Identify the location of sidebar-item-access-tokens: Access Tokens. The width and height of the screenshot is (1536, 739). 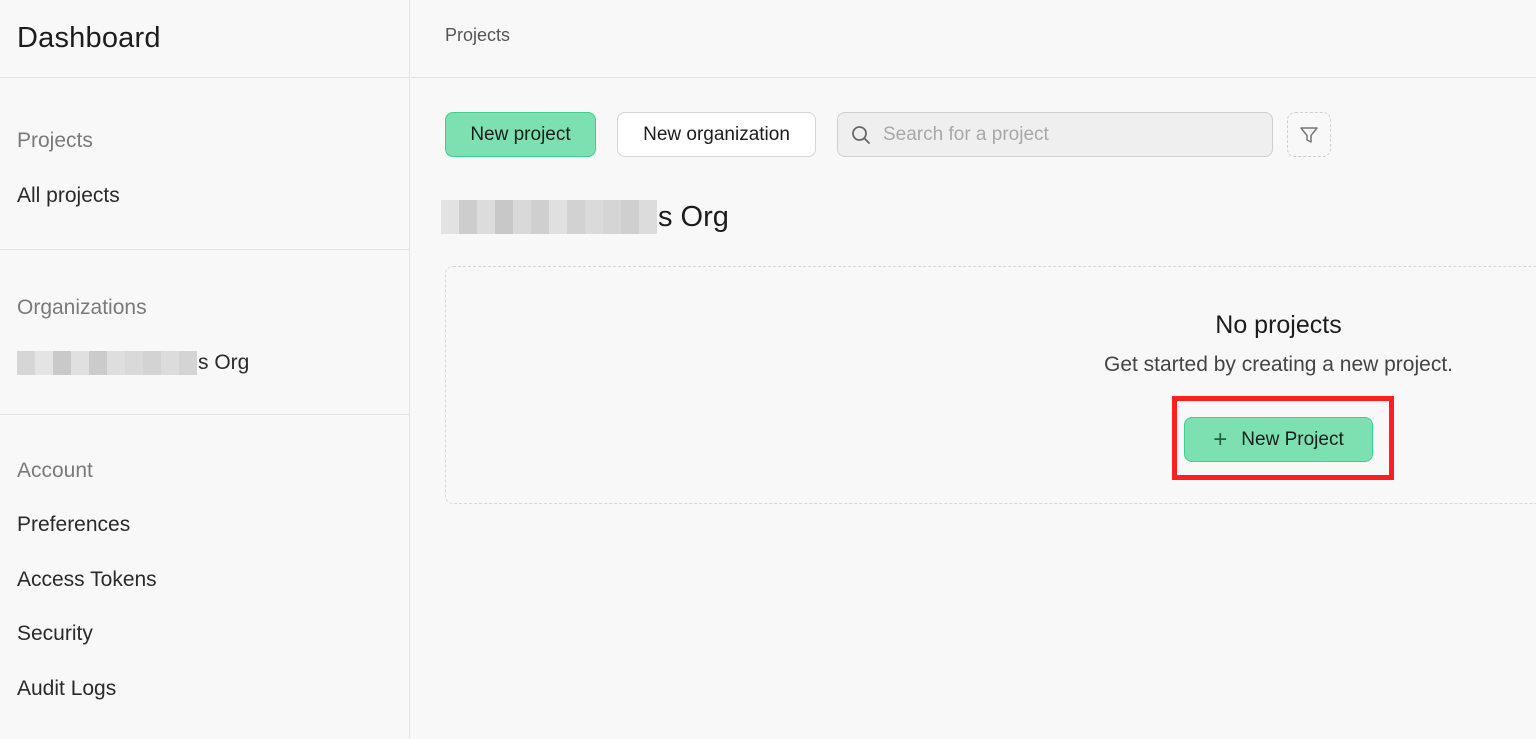
(204, 580).